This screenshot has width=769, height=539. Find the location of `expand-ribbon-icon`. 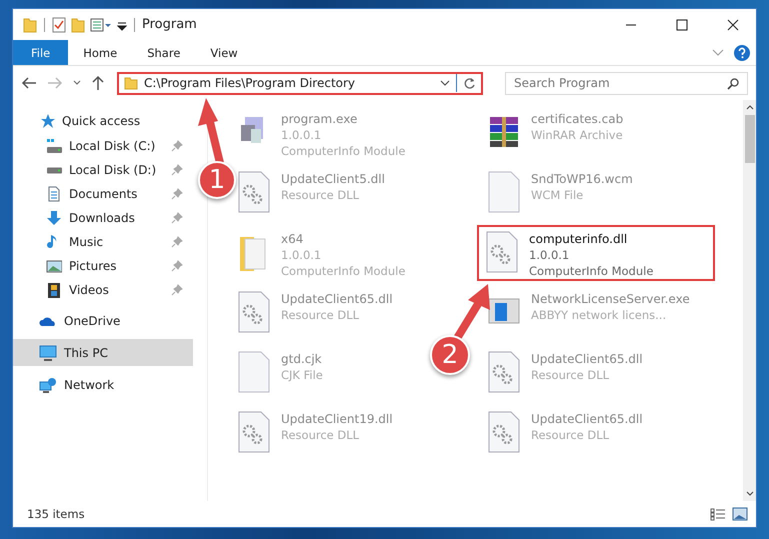

expand-ribbon-icon is located at coordinates (718, 53).